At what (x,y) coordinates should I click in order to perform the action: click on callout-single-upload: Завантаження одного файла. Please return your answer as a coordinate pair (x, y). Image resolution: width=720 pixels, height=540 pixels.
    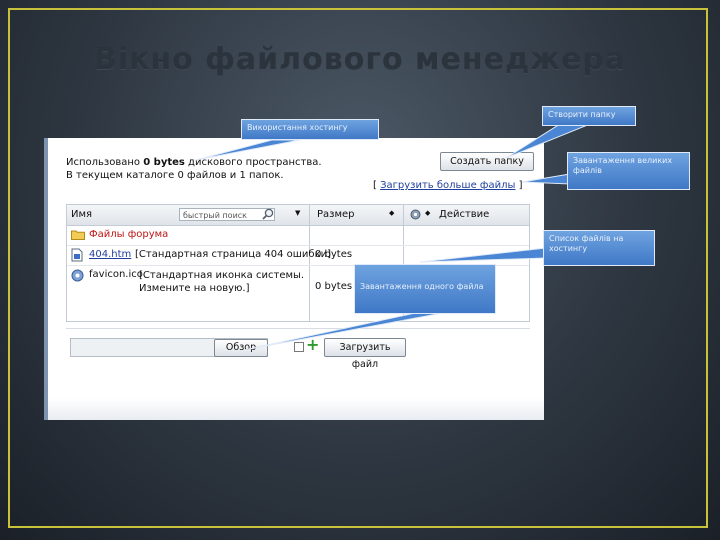
    Looking at the image, I should click on (425, 289).